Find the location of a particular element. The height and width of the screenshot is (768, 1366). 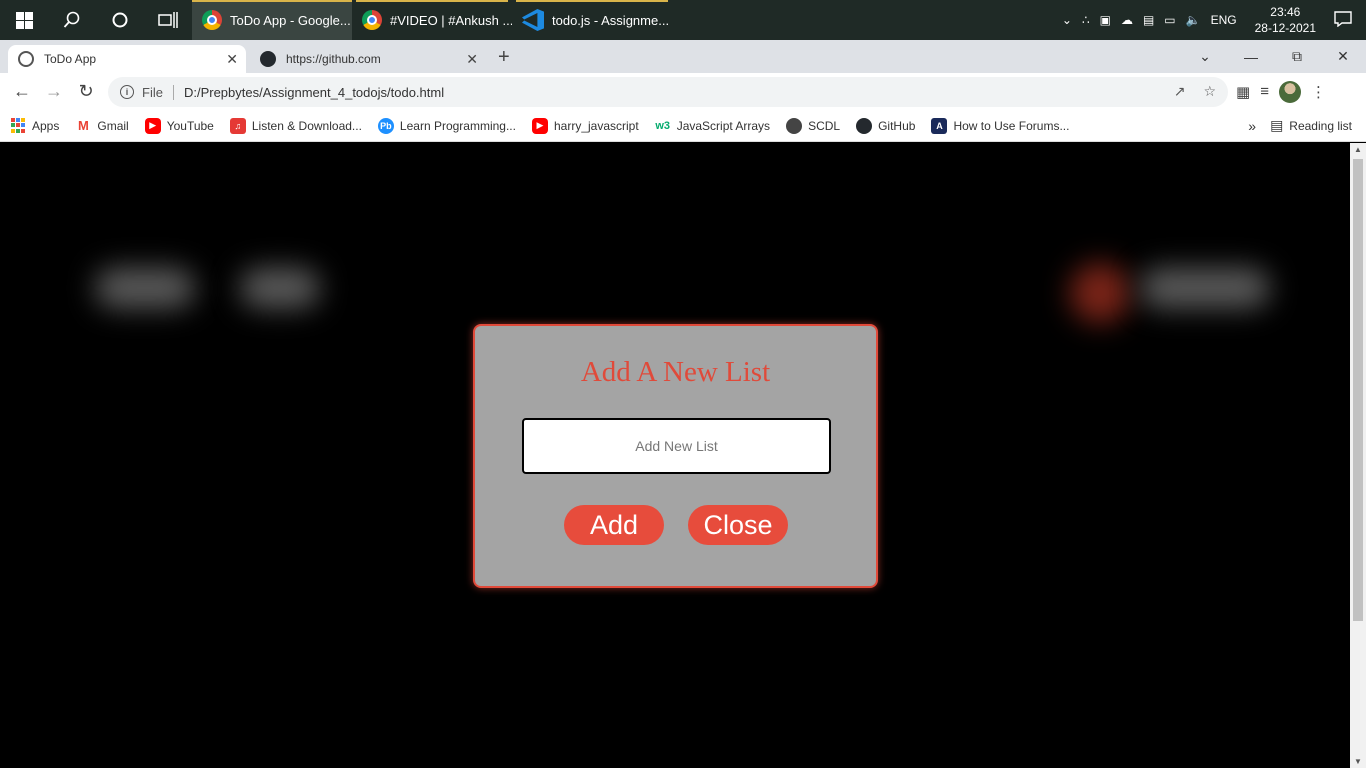

add-list-modal: Add A New List Add Close is located at coordinates (675, 456).